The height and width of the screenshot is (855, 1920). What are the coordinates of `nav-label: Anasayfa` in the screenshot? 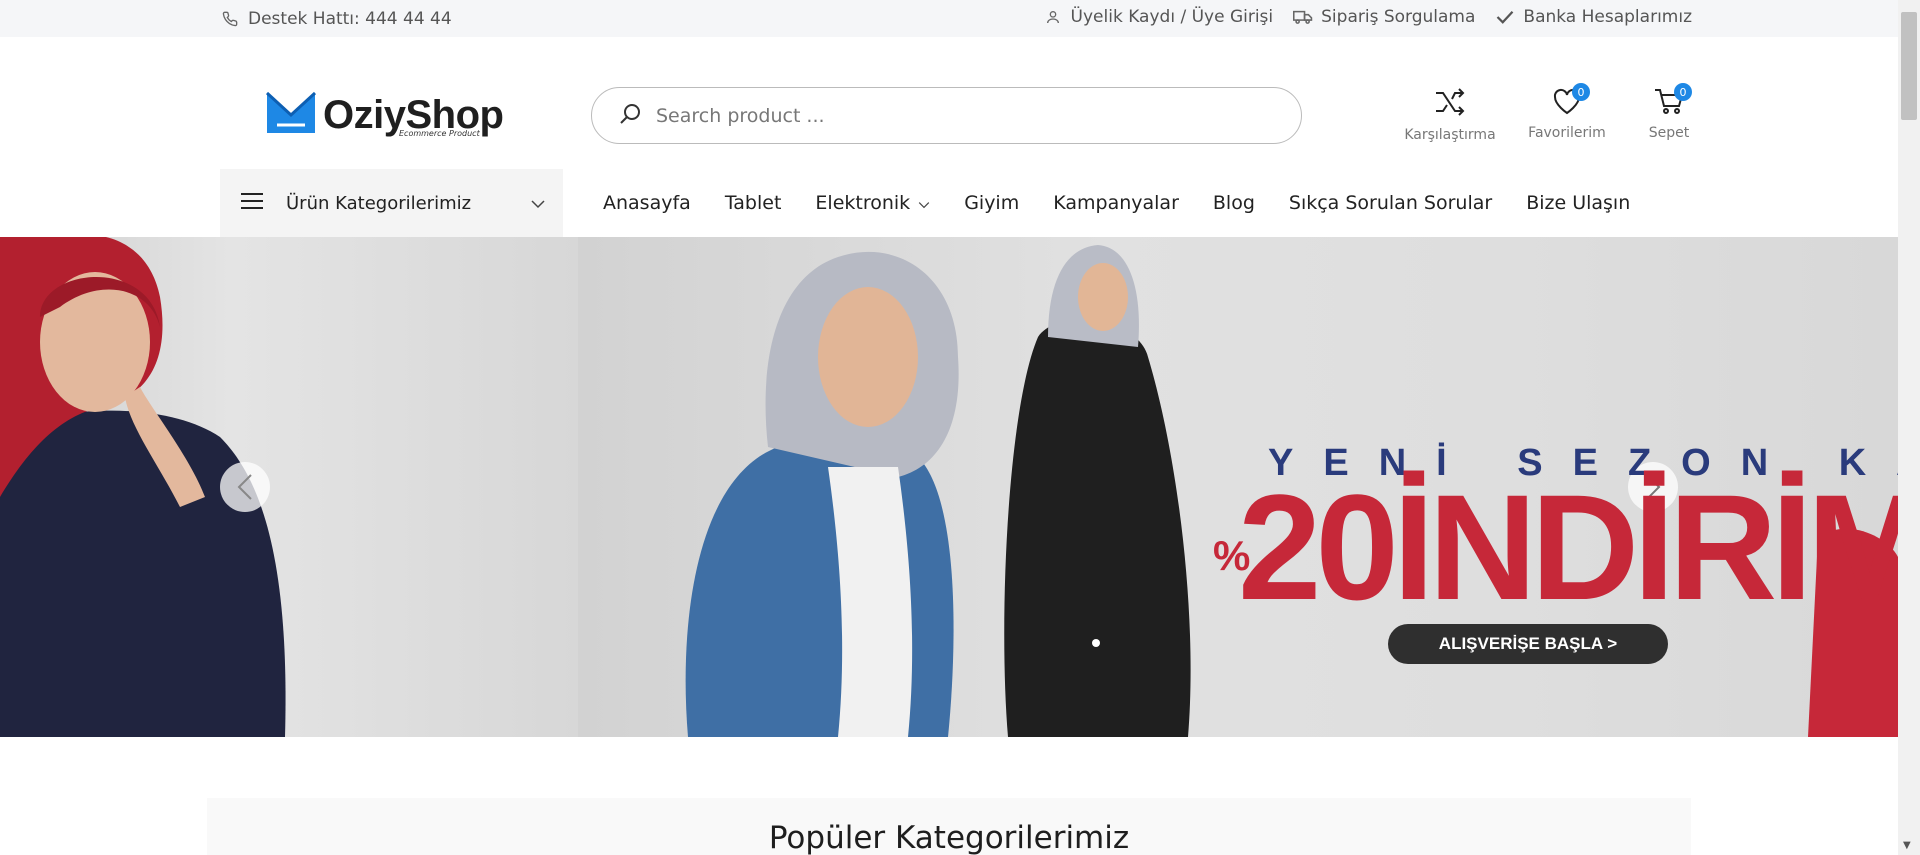 It's located at (647, 203).